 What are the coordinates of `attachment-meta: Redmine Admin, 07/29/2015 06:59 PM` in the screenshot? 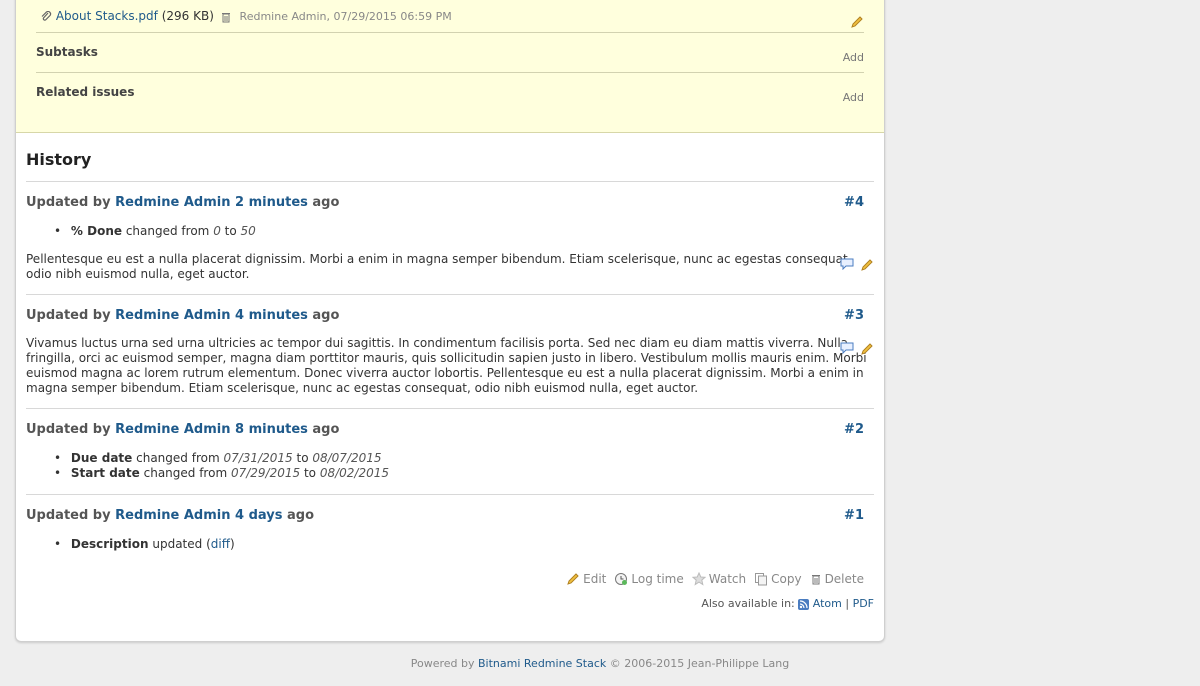 It's located at (345, 16).